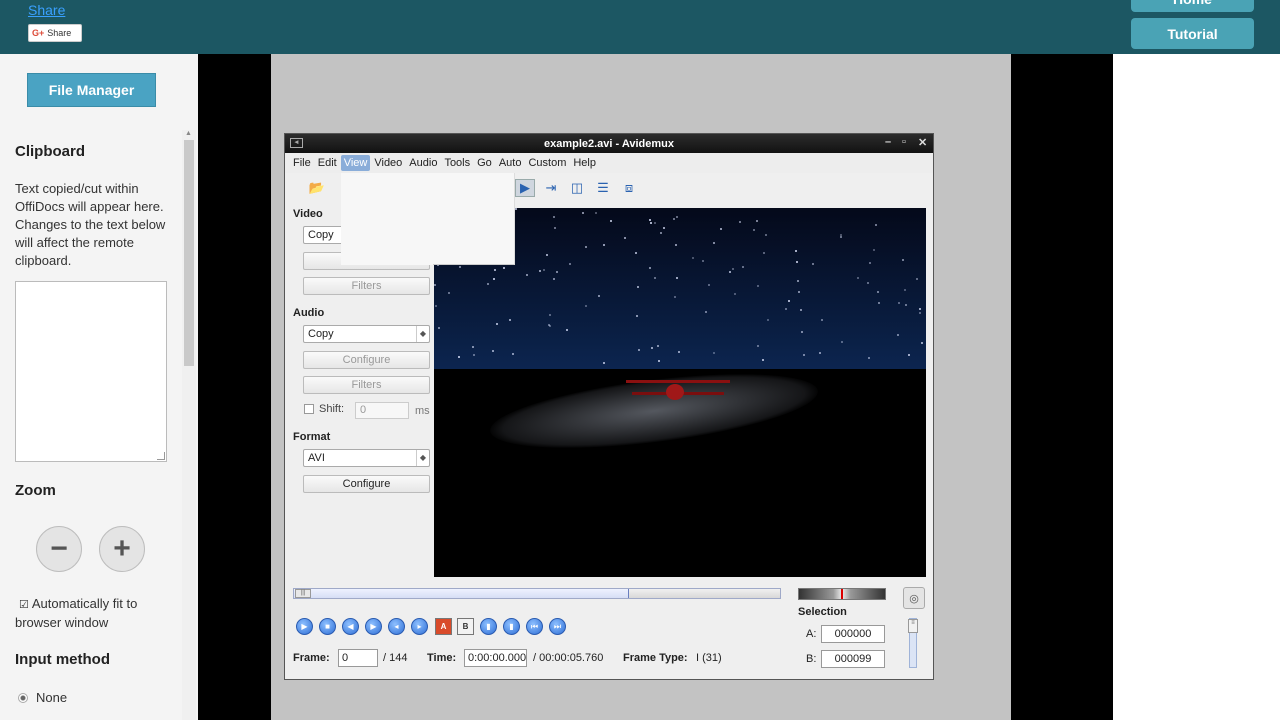  What do you see at coordinates (303, 593) in the screenshot?
I see `timeline-thumb: |||` at bounding box center [303, 593].